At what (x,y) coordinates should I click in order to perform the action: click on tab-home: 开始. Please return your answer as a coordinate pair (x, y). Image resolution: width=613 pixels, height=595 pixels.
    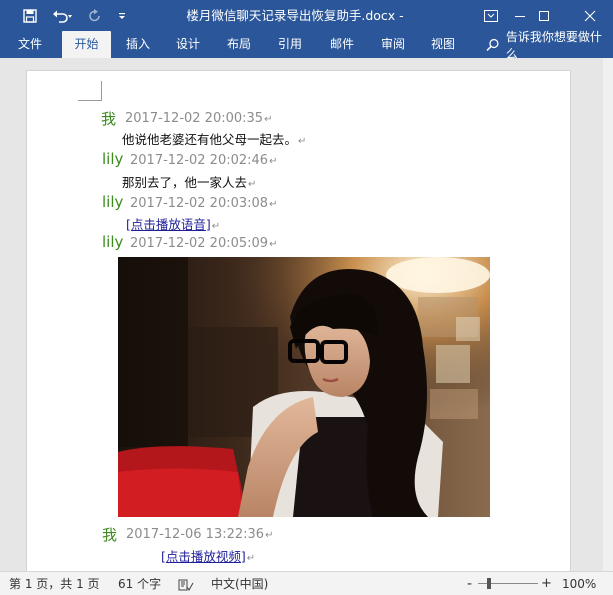
    Looking at the image, I should click on (86, 44).